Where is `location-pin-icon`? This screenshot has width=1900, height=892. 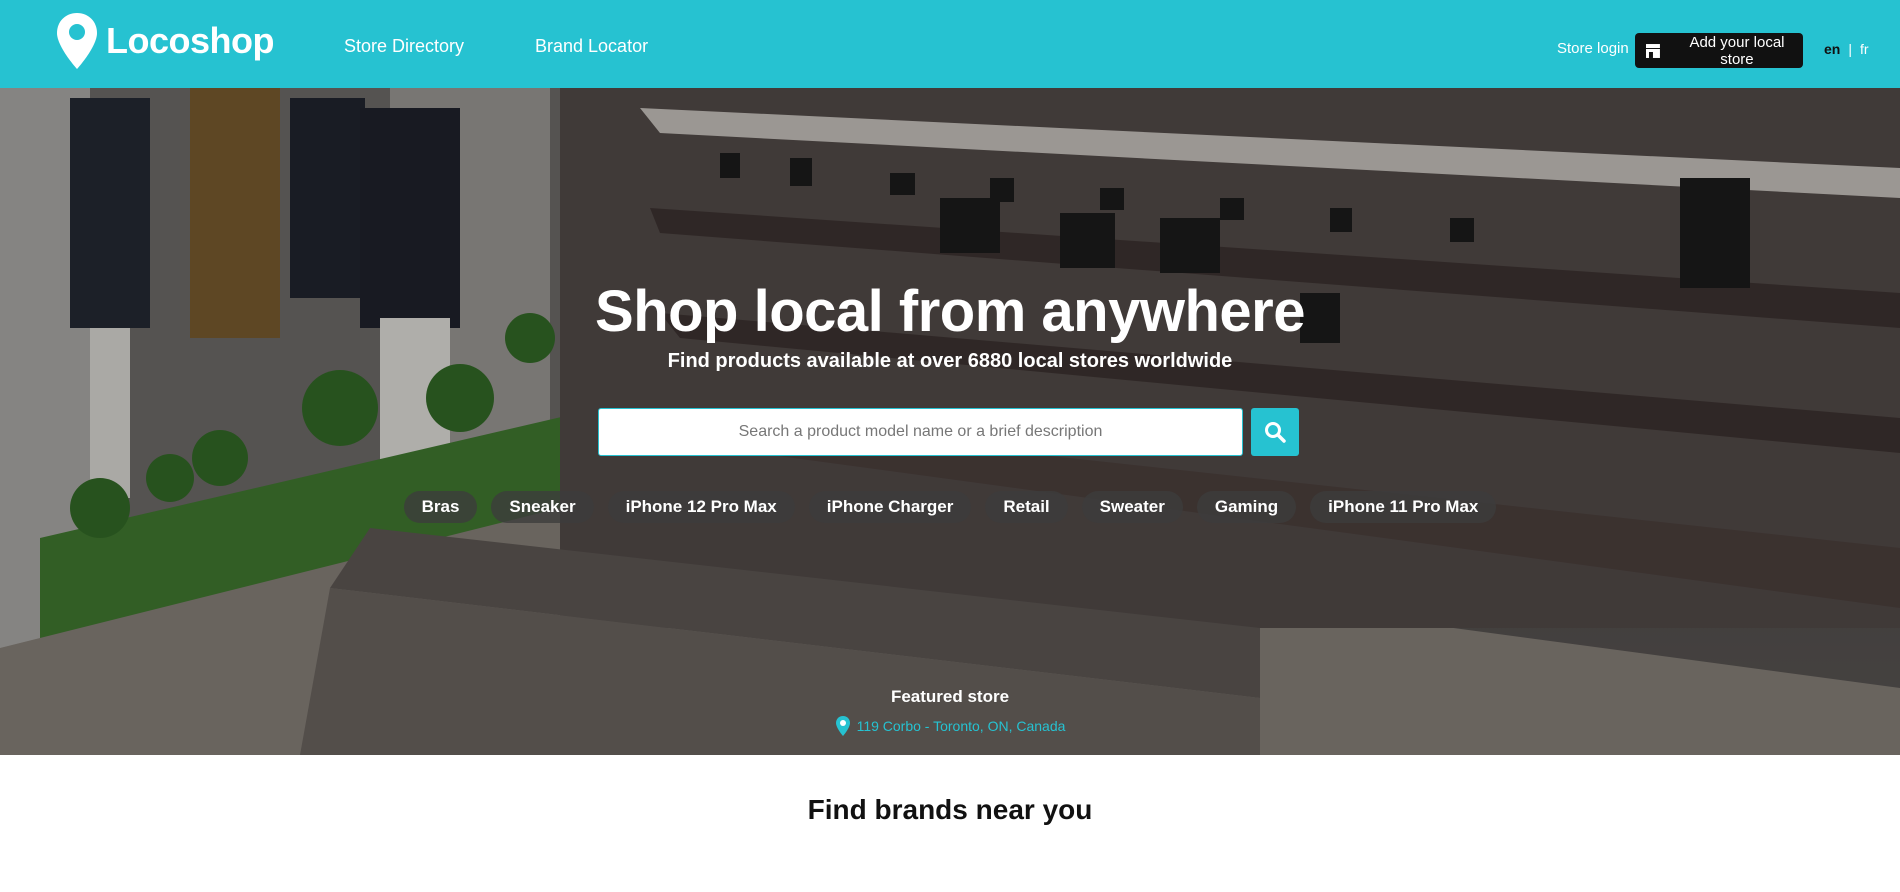 location-pin-icon is located at coordinates (842, 726).